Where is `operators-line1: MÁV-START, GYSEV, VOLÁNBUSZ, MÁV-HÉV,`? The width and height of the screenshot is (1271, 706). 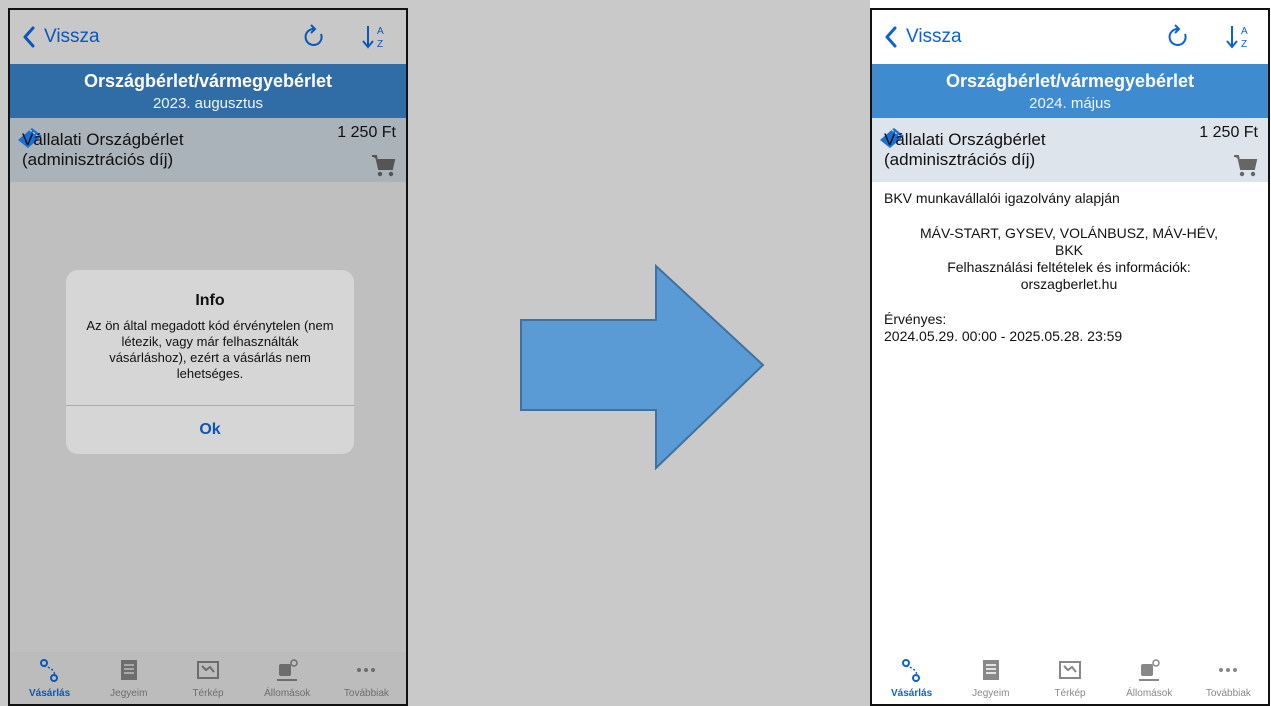
operators-line1: MÁV-START, GYSEV, VOLÁNBUSZ, MÁV-HÉV, is located at coordinates (1069, 233).